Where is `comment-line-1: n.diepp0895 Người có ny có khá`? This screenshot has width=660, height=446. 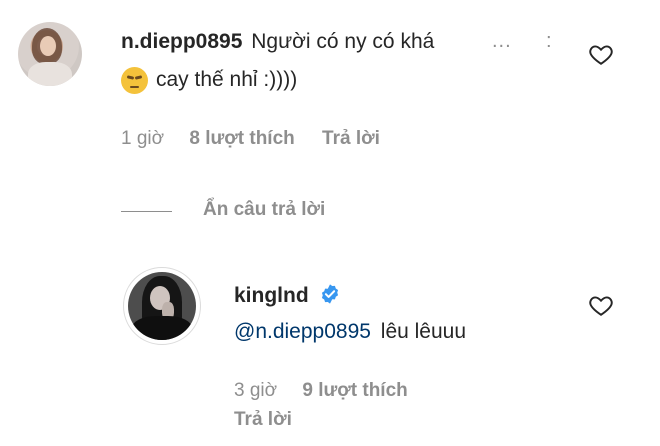
comment-line-1: n.diepp0895 Người có ny có khá is located at coordinates (277, 42).